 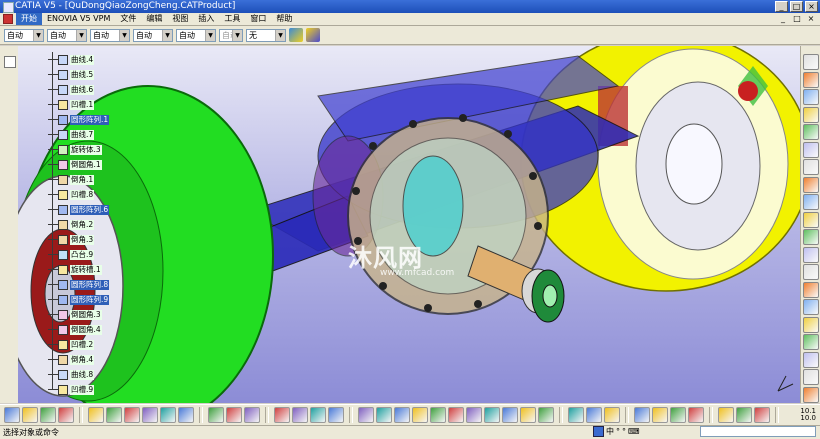 What do you see at coordinates (811, 254) in the screenshot?
I see `draft-icon` at bounding box center [811, 254].